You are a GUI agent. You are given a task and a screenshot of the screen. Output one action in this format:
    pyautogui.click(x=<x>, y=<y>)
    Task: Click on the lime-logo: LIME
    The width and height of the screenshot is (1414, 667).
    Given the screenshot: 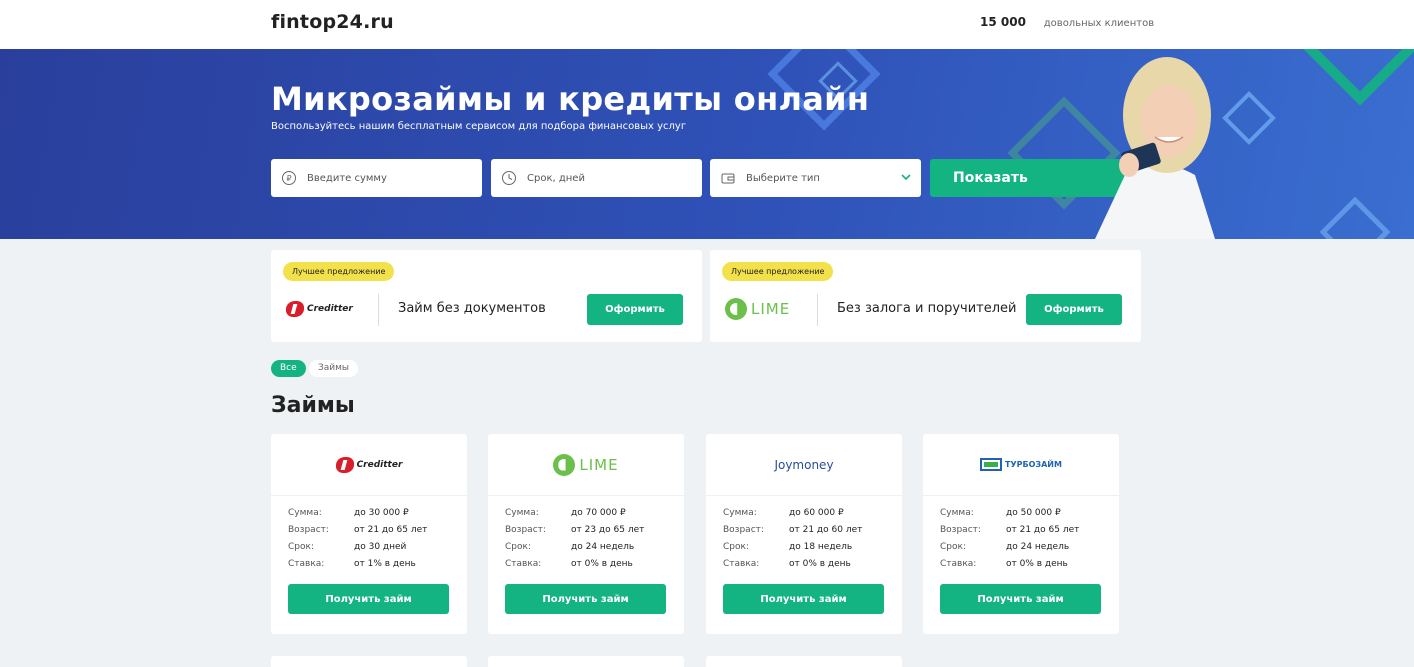 What is the action you would take?
    pyautogui.click(x=766, y=309)
    